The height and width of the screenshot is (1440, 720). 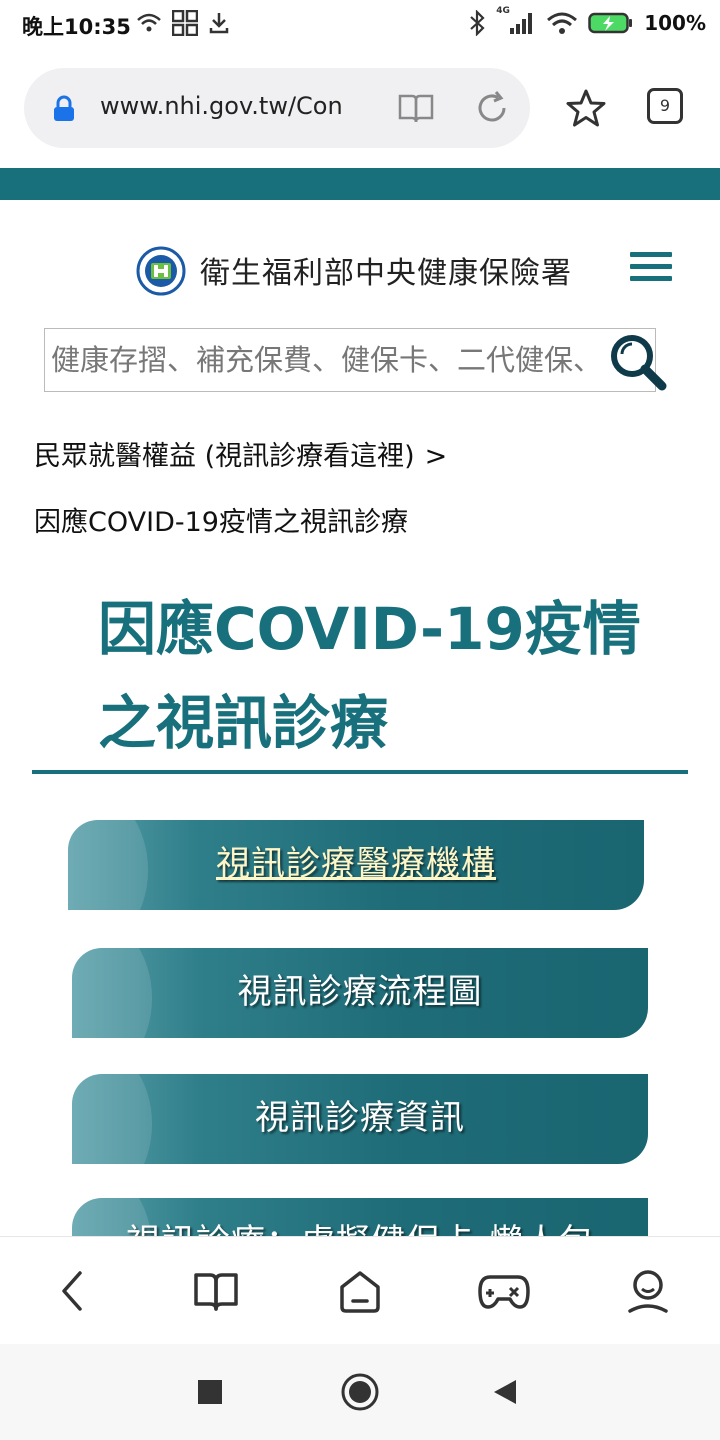 I want to click on breadcrumb-current: 因應COVID-19疫情之視訊診療, so click(x=221, y=522).